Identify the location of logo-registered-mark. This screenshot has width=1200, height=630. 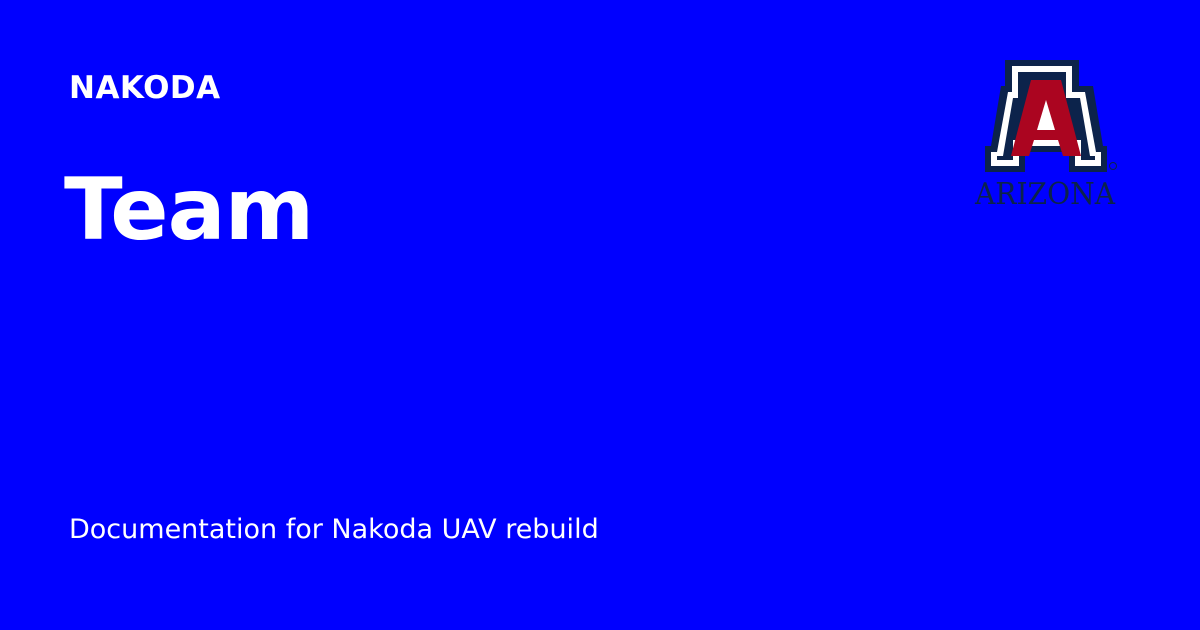
(1113, 166).